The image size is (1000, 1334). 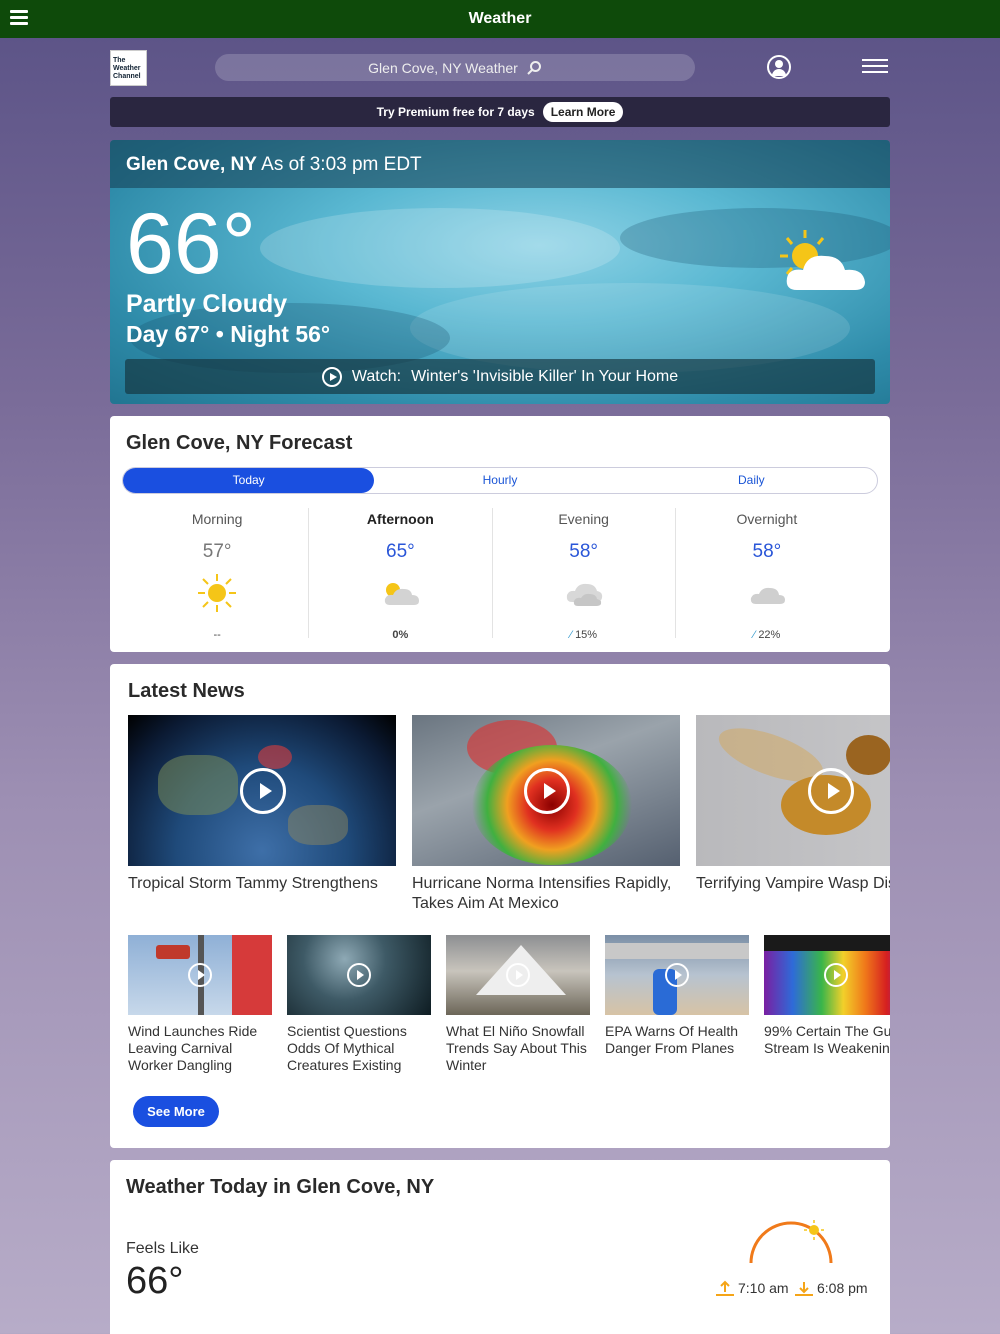 What do you see at coordinates (583, 574) in the screenshot?
I see `period-evening: Evening 58° ⁄ 15%` at bounding box center [583, 574].